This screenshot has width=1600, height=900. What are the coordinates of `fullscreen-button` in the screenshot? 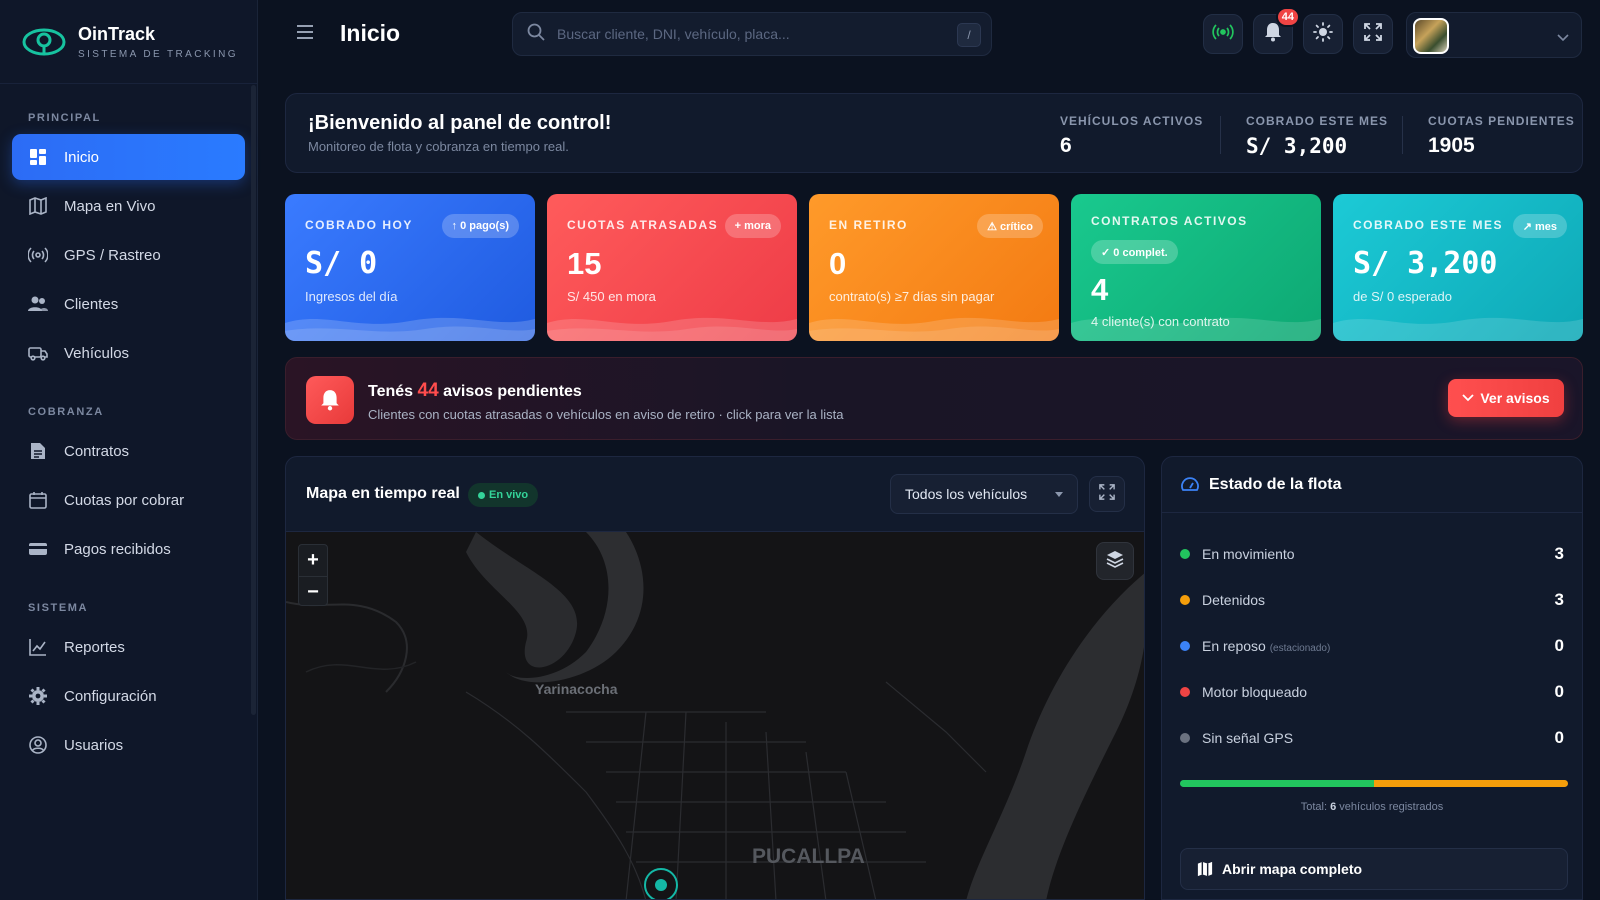 It's located at (1373, 34).